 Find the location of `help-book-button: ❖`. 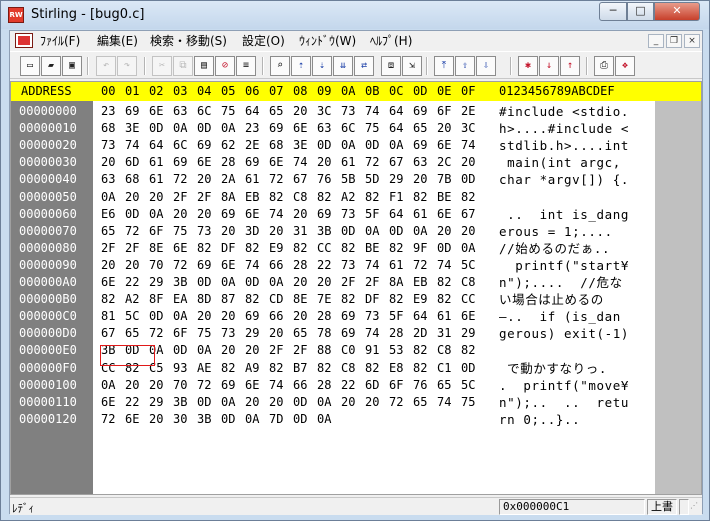

help-book-button: ❖ is located at coordinates (625, 66).